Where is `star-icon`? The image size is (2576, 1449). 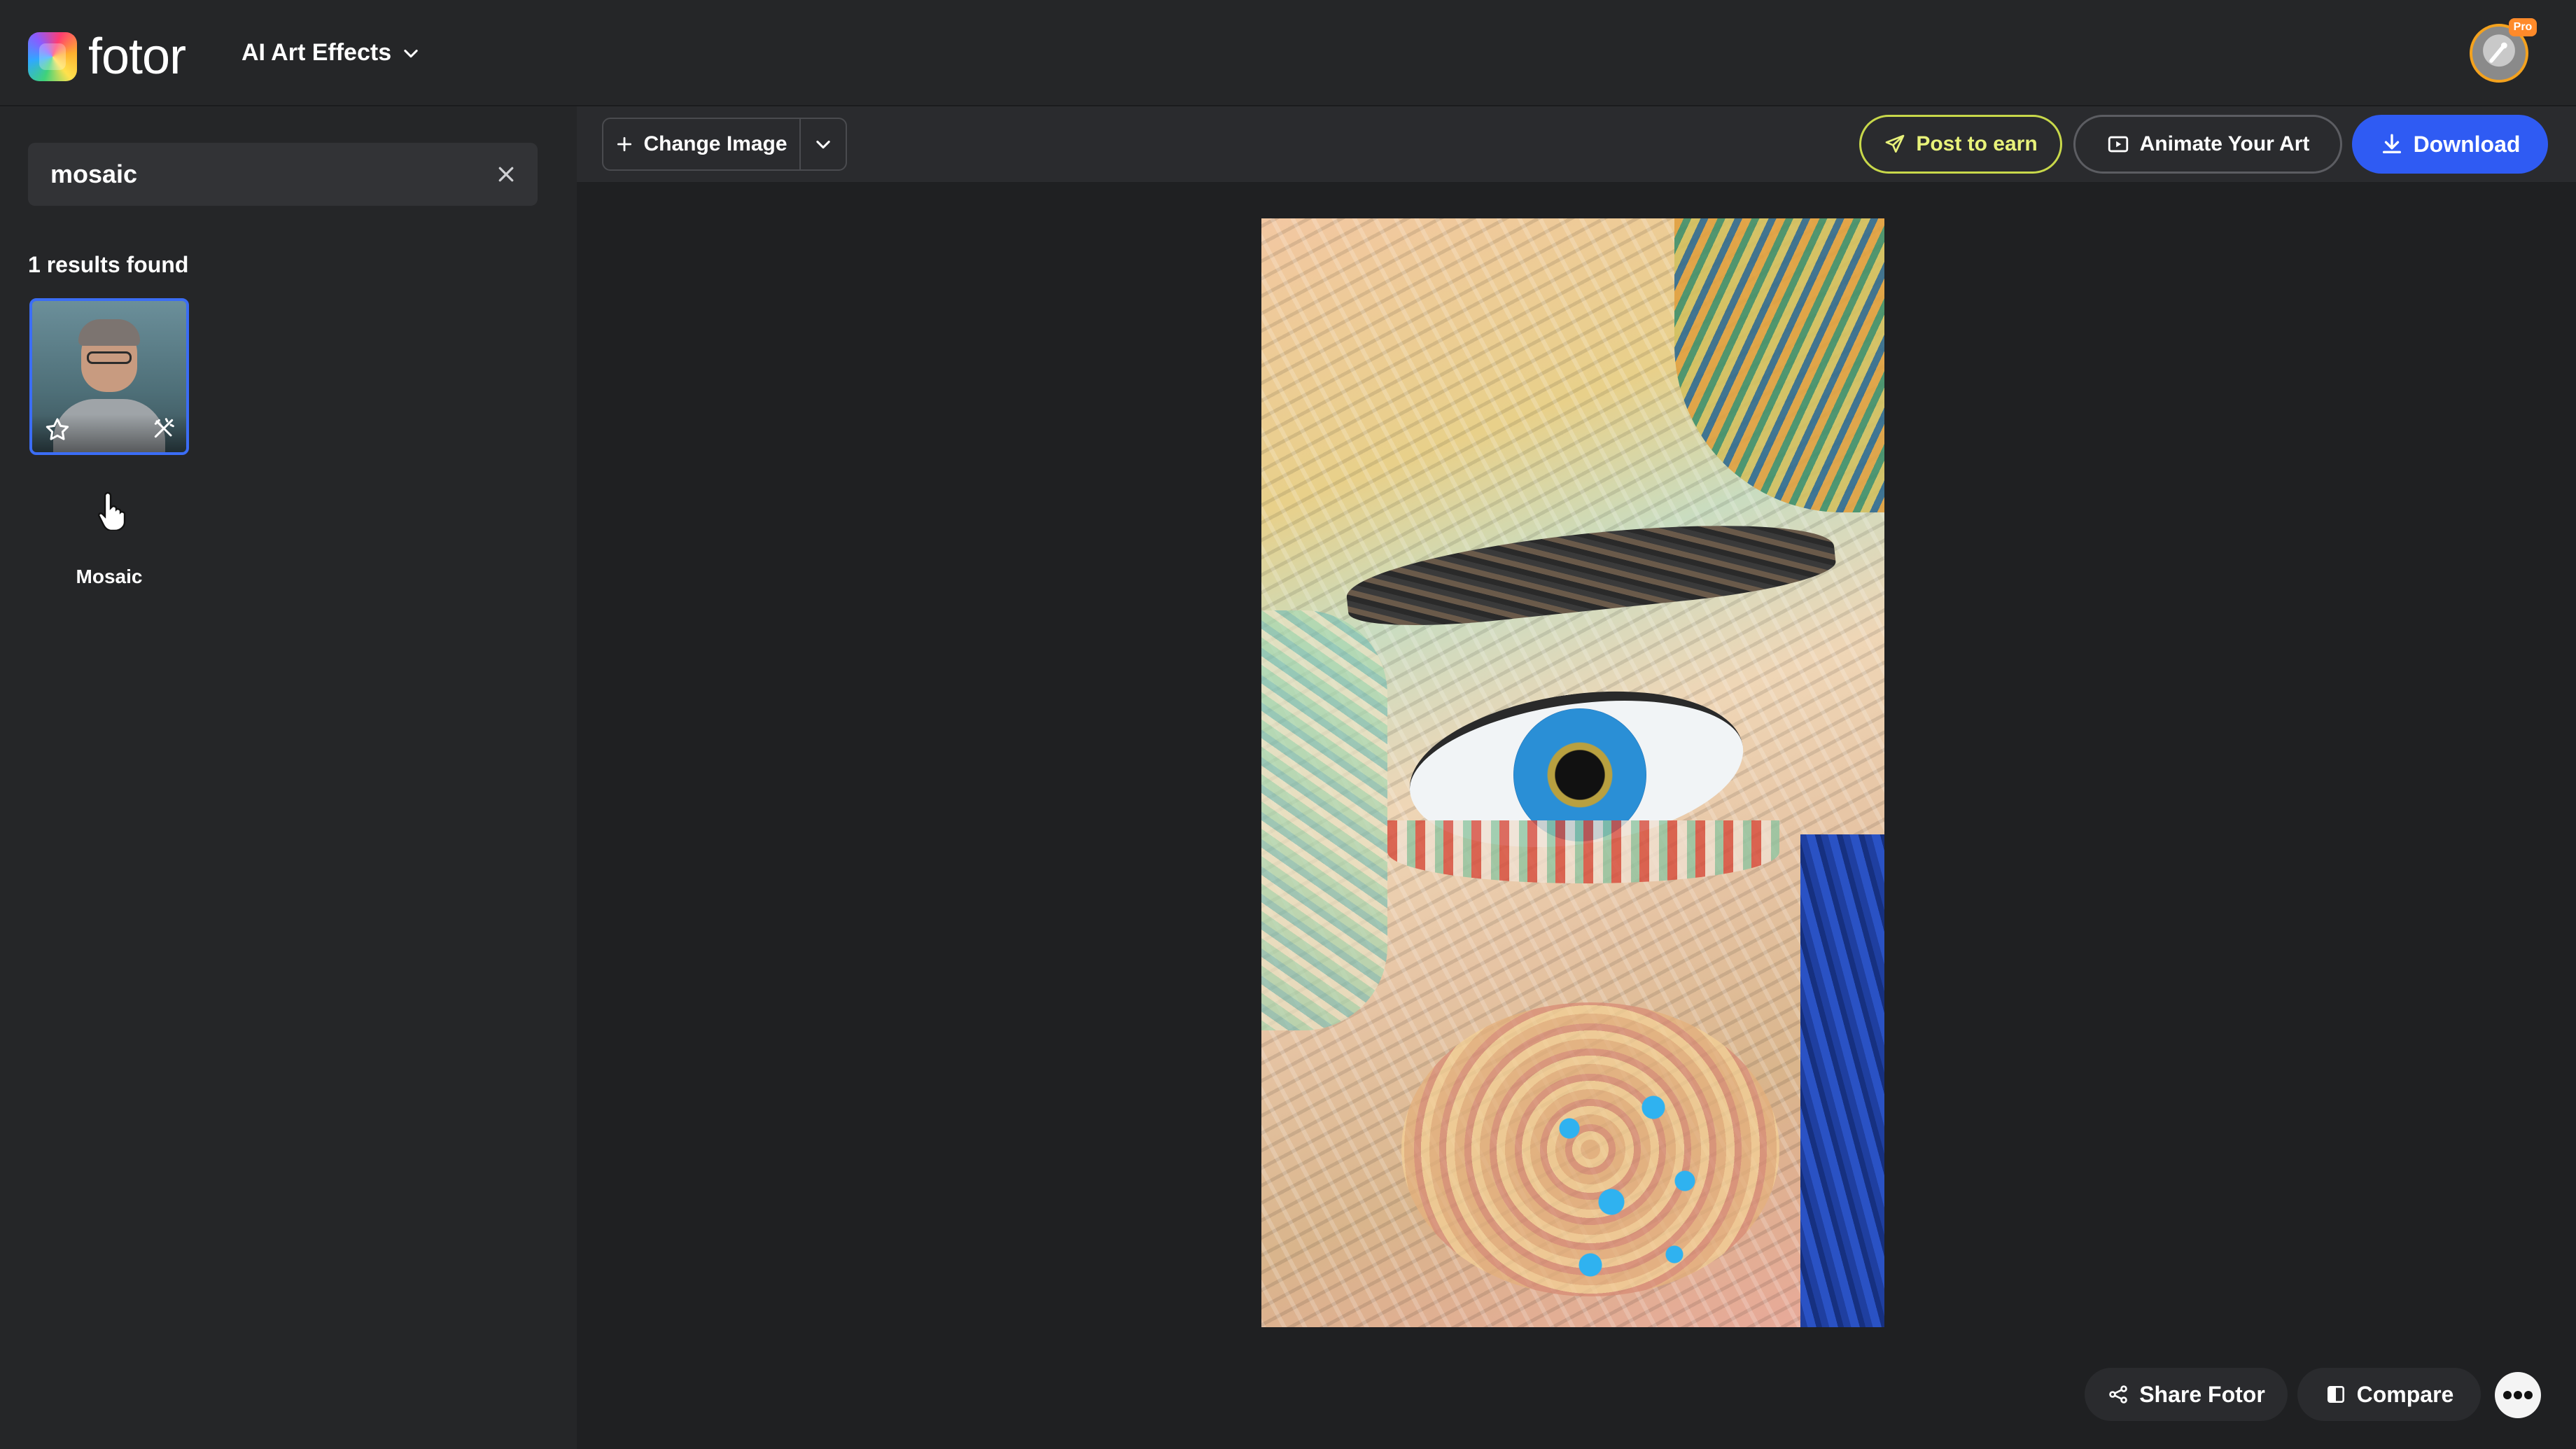 star-icon is located at coordinates (57, 430).